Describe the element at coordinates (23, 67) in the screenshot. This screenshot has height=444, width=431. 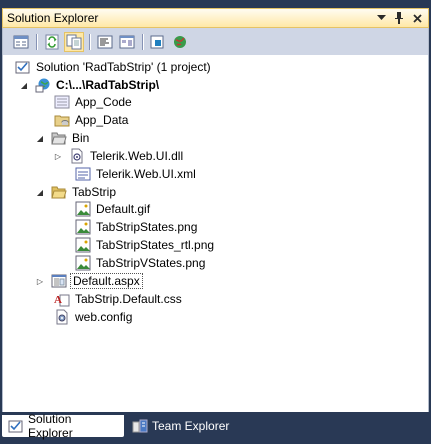
I see `solution-icon` at that location.